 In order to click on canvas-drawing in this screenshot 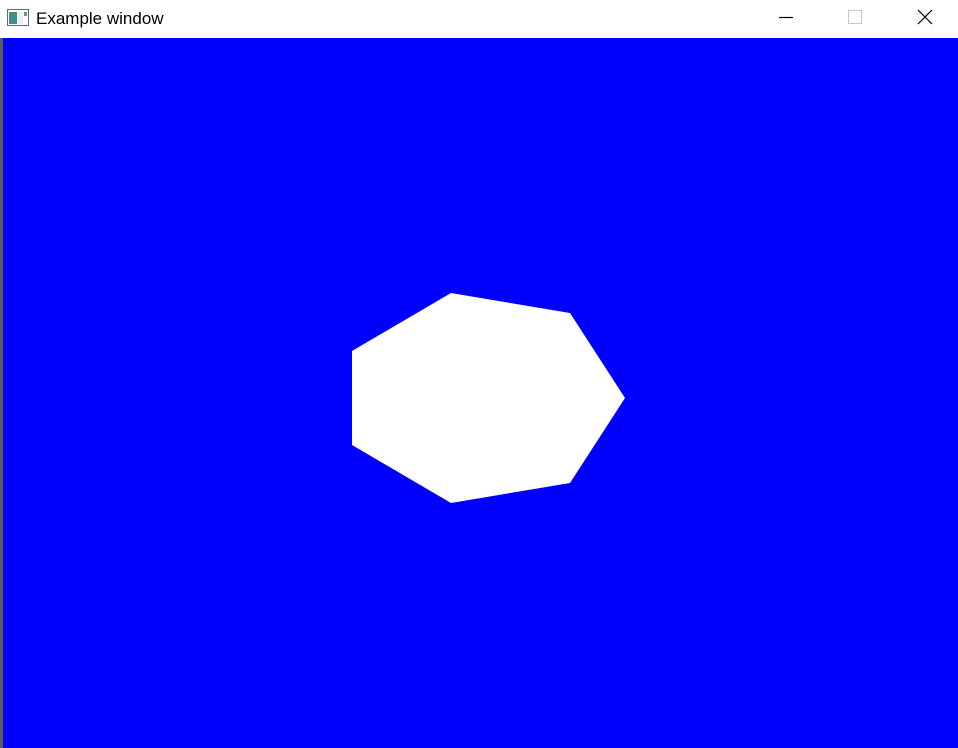, I will do `click(488, 398)`.